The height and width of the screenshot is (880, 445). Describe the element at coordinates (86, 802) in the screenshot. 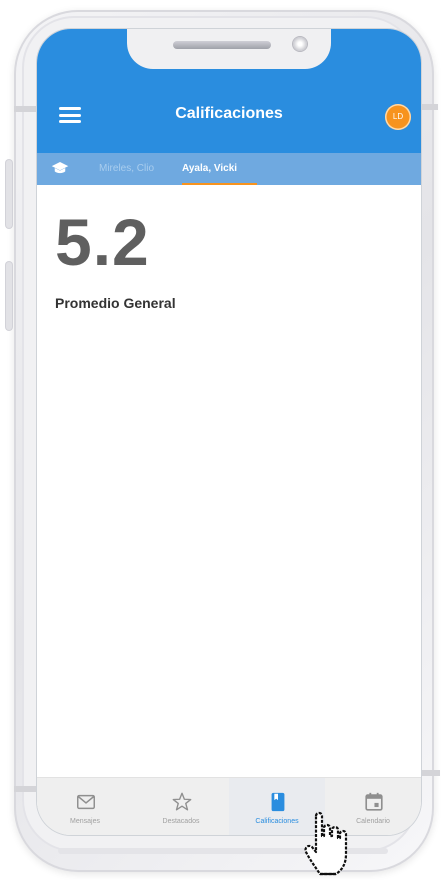

I see `mail-icon` at that location.